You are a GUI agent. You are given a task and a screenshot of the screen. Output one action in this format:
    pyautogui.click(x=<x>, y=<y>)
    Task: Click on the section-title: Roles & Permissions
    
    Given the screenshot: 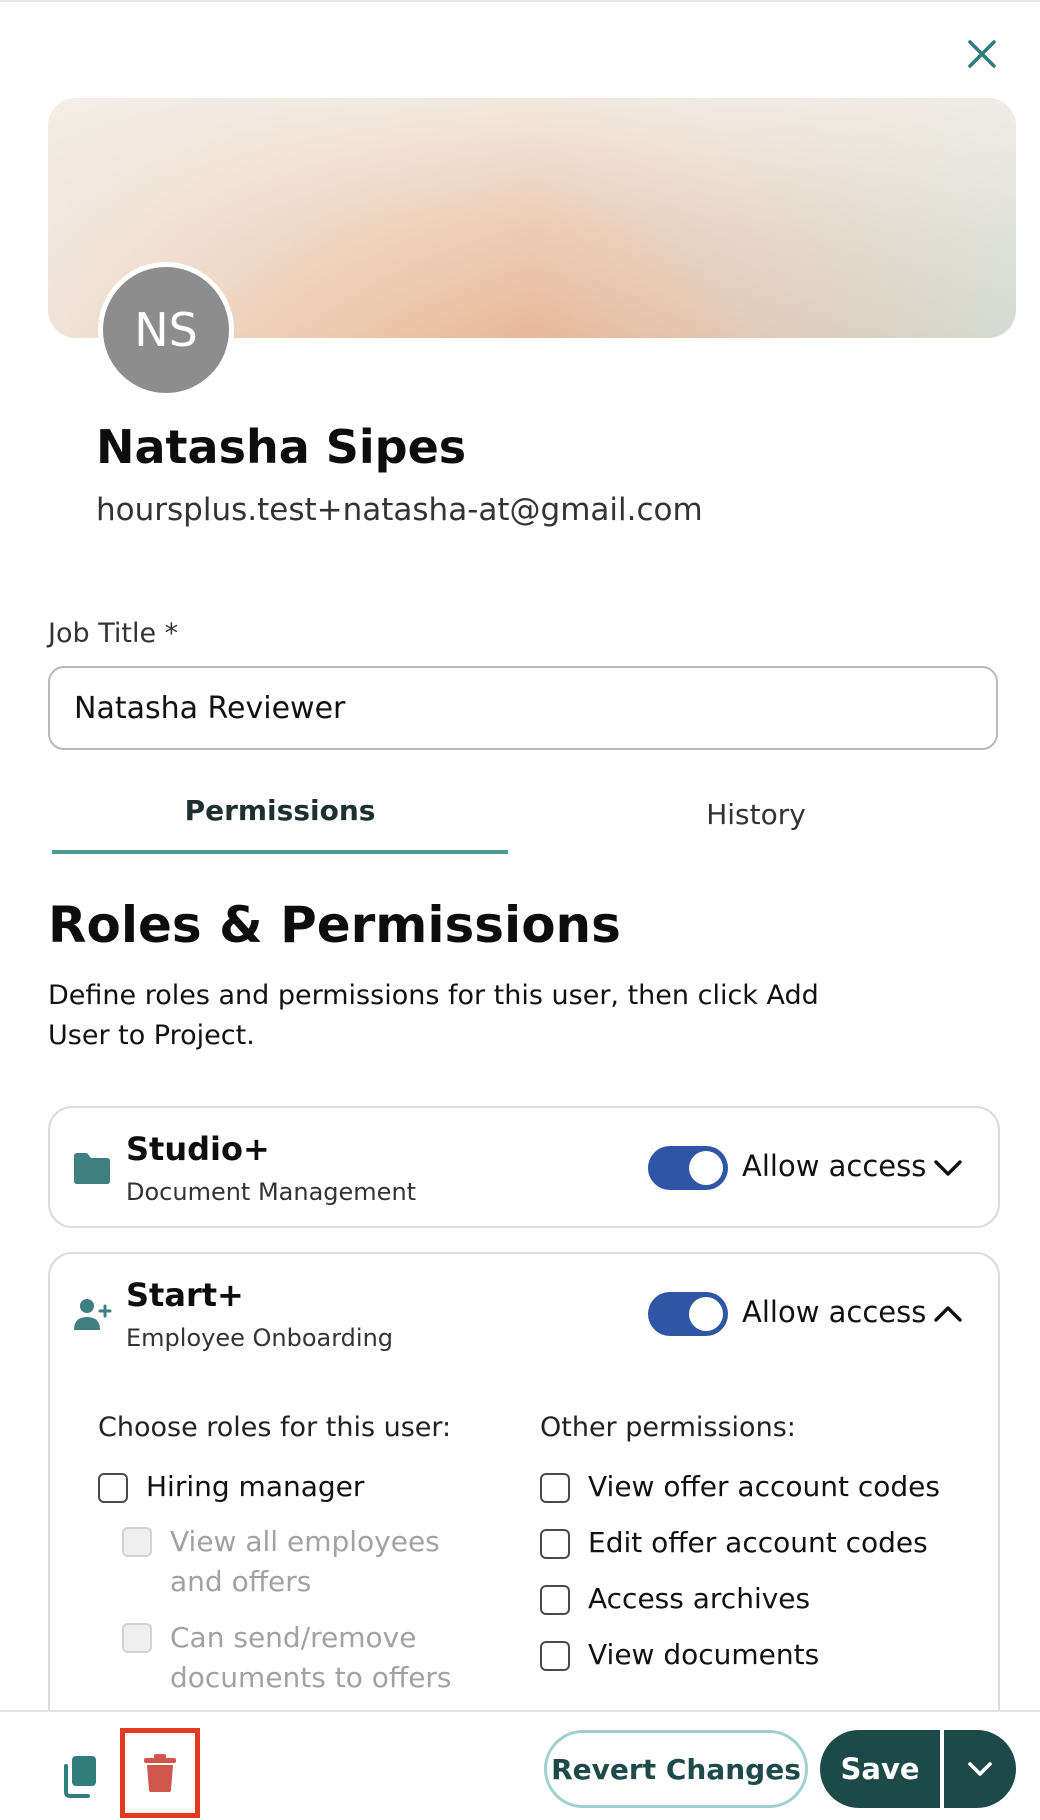 What is the action you would take?
    pyautogui.click(x=334, y=925)
    